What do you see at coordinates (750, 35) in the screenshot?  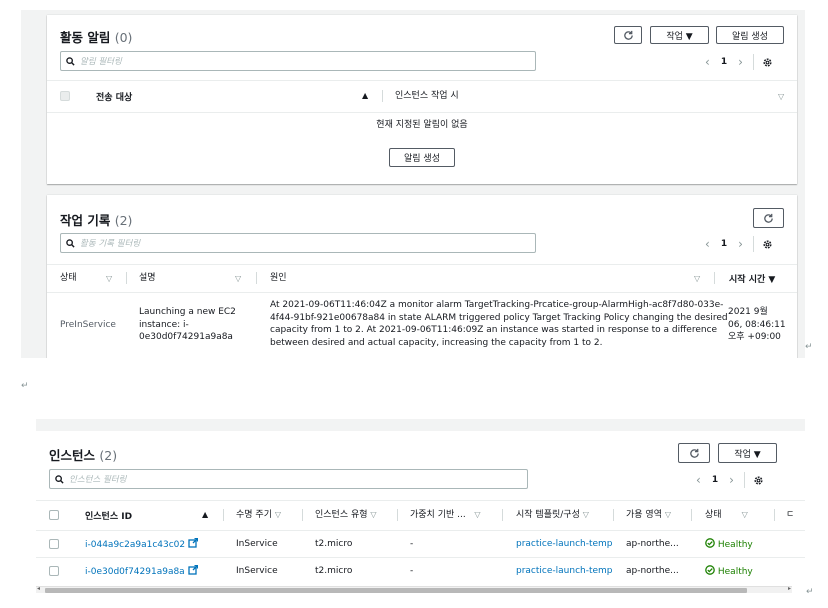 I see `create-alarm-button: 알림 생성` at bounding box center [750, 35].